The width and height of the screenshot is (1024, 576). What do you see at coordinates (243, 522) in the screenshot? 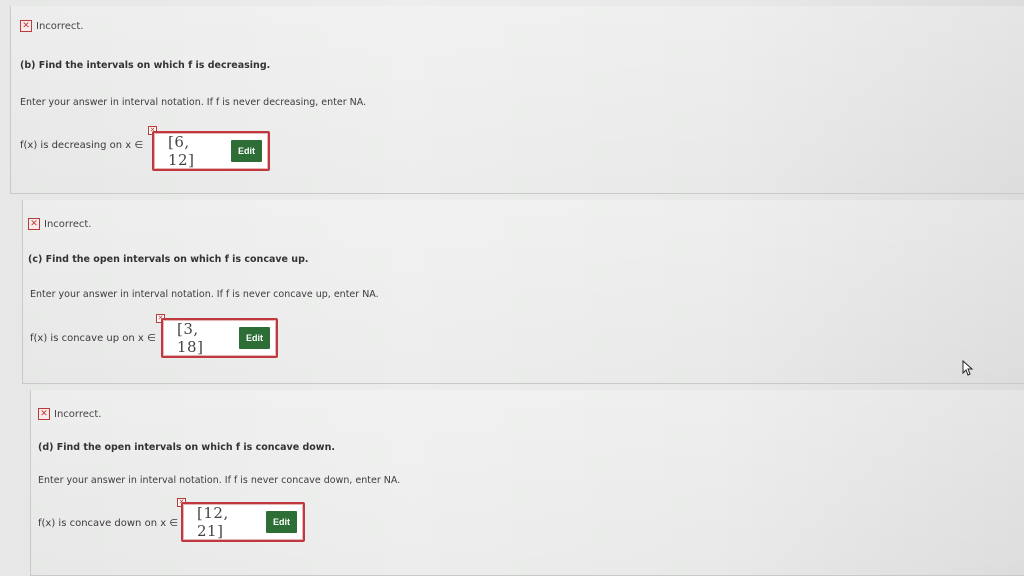
I see `answer-box-d: [12, 21] Edit` at bounding box center [243, 522].